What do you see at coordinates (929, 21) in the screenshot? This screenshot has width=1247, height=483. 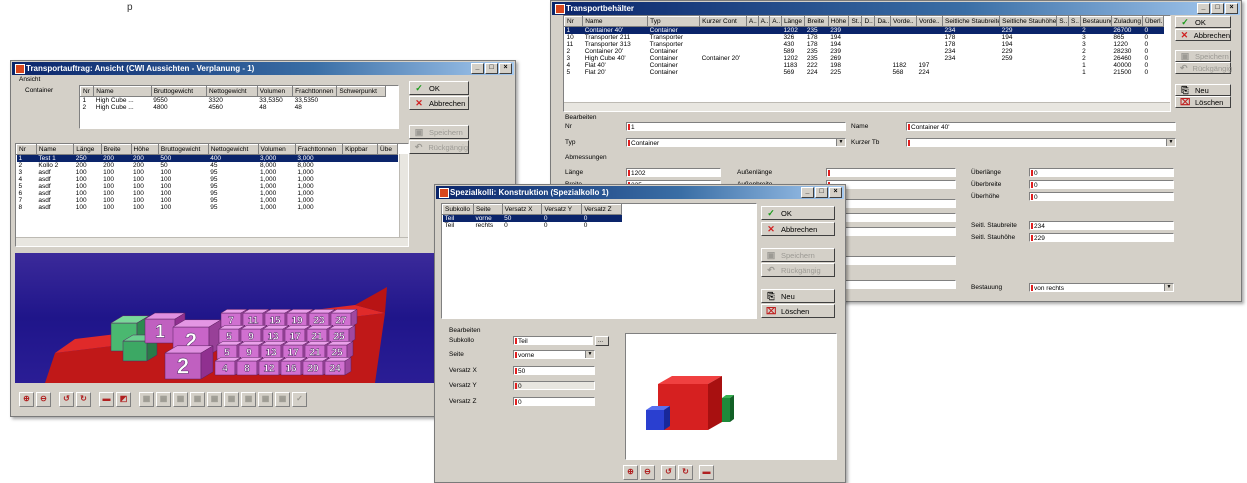 I see `column-header: Vorde..` at bounding box center [929, 21].